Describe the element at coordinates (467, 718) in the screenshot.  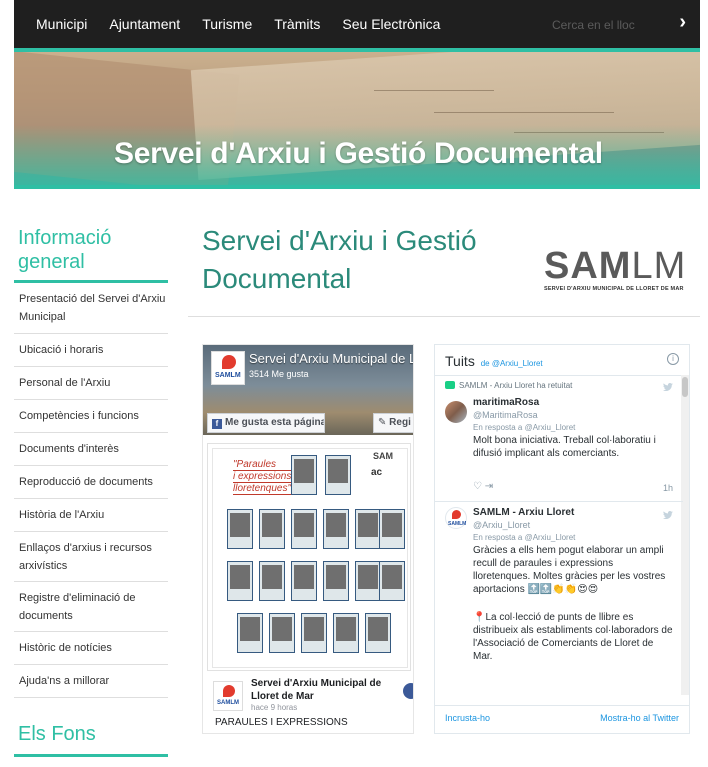
I see `embed-link: Incrusta-ho` at that location.